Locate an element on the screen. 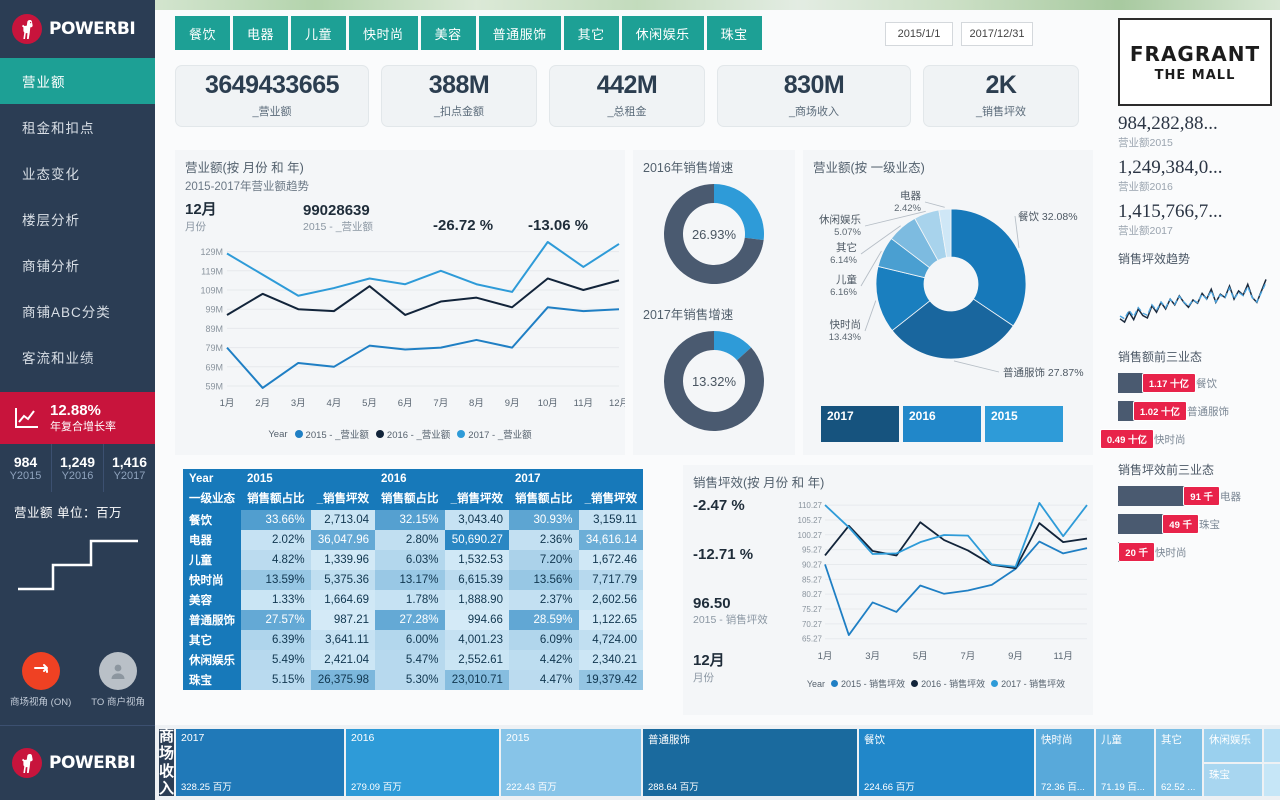  rank-row: 1.17 十亿 餐饮 is located at coordinates (1195, 383).